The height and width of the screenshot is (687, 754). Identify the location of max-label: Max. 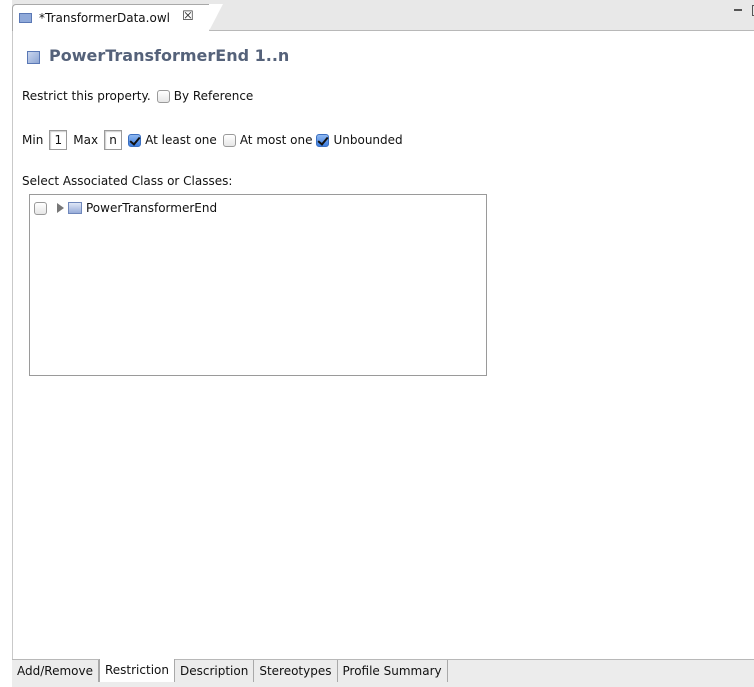
(86, 140).